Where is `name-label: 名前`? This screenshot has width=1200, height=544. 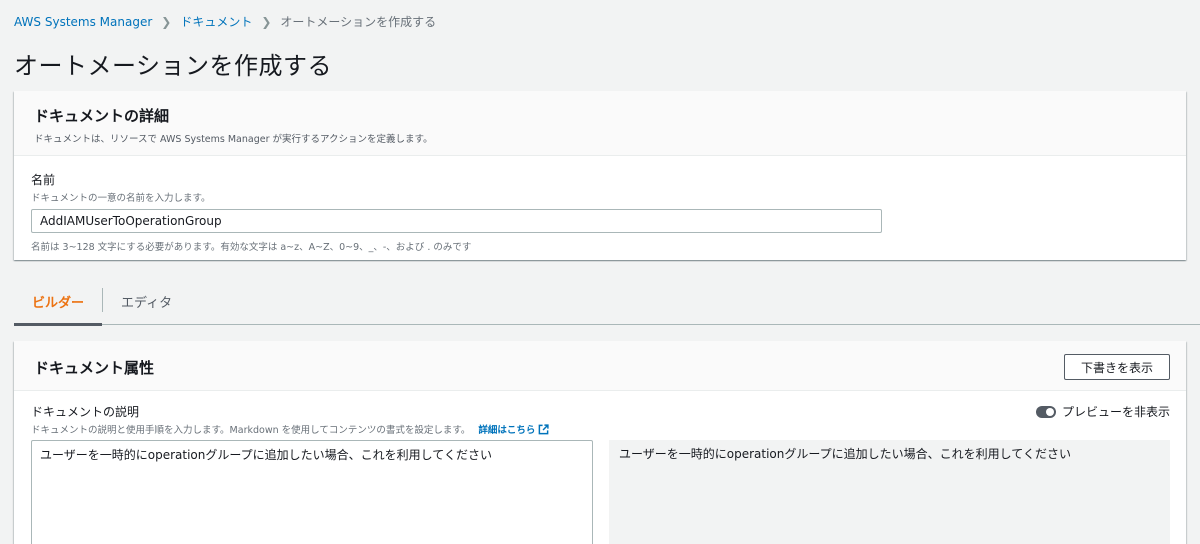 name-label: 名前 is located at coordinates (43, 180).